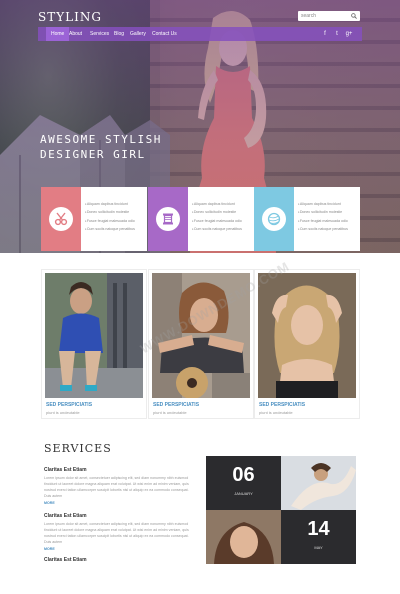 The height and width of the screenshot is (594, 400). What do you see at coordinates (325, 34) in the screenshot?
I see `facebook-icon: f` at bounding box center [325, 34].